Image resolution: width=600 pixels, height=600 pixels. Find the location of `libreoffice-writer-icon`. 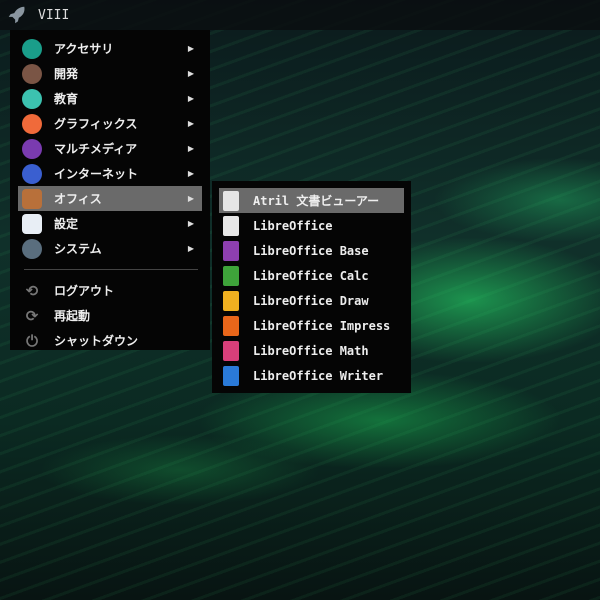

libreoffice-writer-icon is located at coordinates (231, 375).